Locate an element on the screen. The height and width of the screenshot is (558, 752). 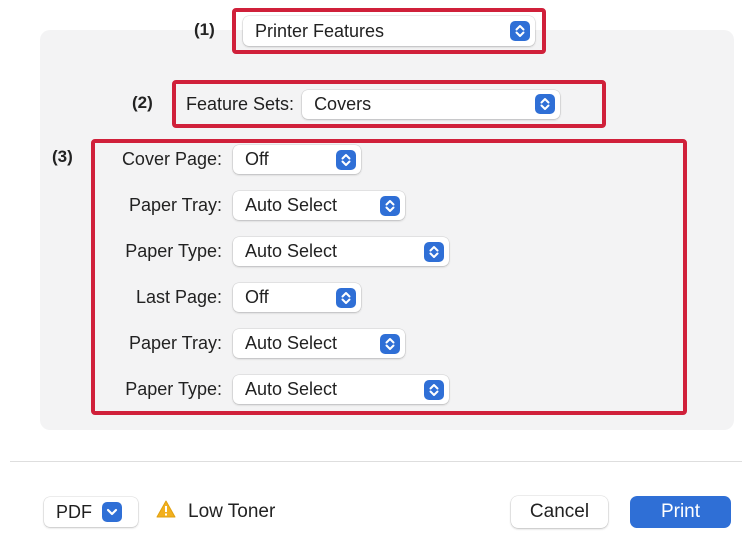
cover-page-label: Cover Page: is located at coordinates (171, 159).